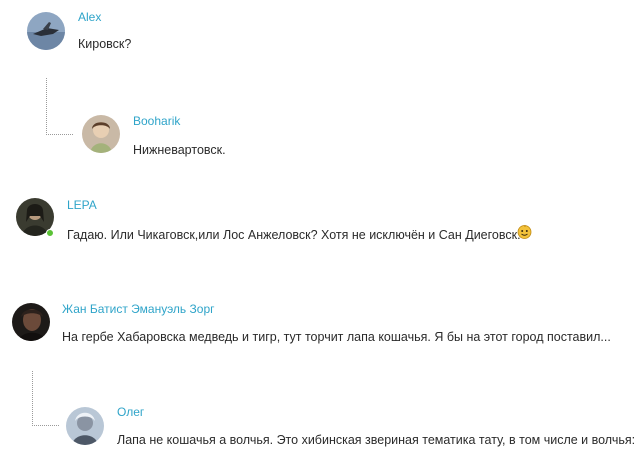 Image resolution: width=640 pixels, height=470 pixels. What do you see at coordinates (179, 150) in the screenshot?
I see `comment-text-booharik: Нижневартовск.` at bounding box center [179, 150].